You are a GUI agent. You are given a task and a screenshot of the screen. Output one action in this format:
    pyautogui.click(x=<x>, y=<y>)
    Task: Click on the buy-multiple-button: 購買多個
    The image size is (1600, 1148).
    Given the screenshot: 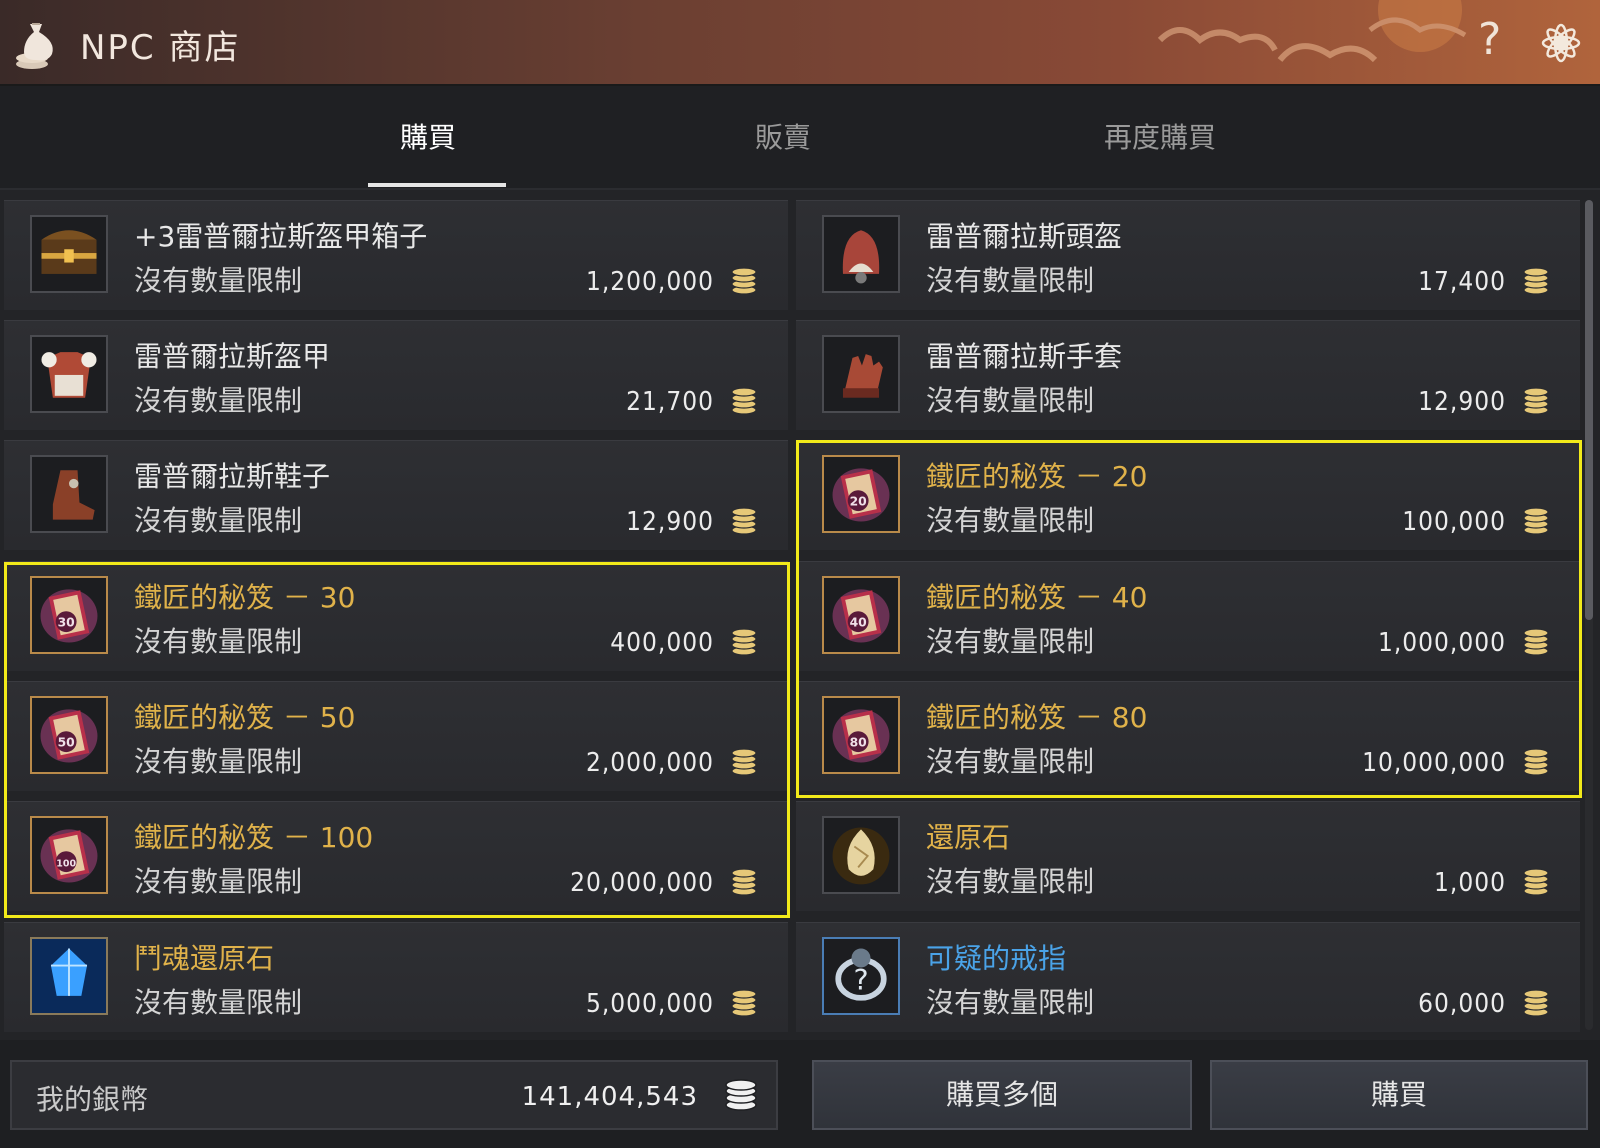 What is the action you would take?
    pyautogui.click(x=1002, y=1095)
    